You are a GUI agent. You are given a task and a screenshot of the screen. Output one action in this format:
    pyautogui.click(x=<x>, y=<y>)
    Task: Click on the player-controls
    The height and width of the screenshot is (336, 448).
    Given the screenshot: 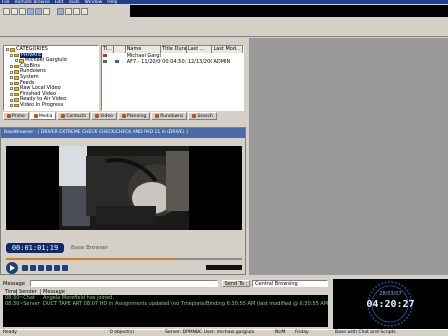 What is the action you would take?
    pyautogui.click(x=38, y=268)
    